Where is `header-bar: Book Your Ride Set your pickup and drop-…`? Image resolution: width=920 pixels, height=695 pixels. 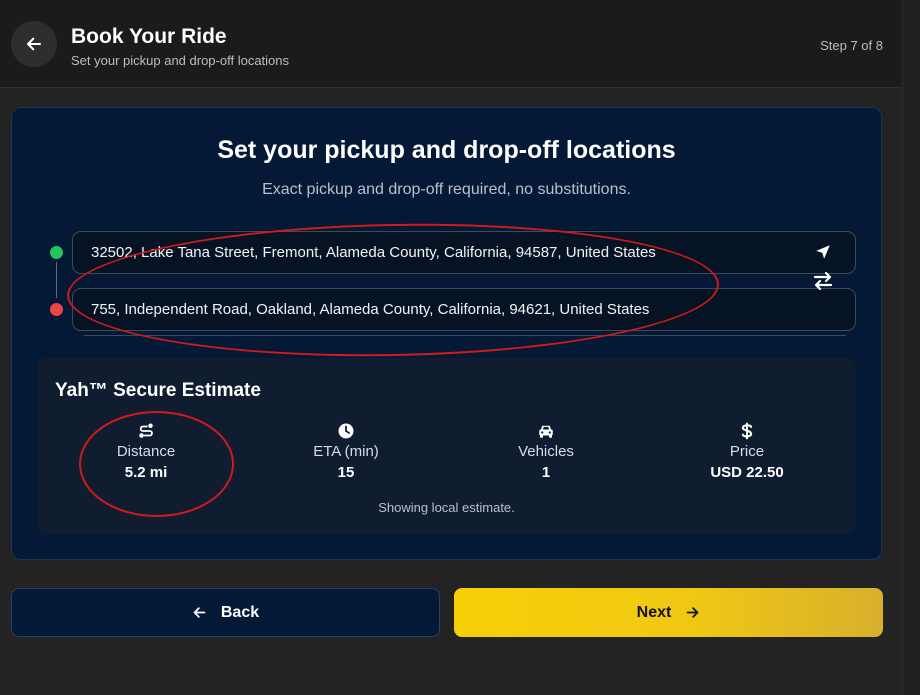 header-bar: Book Your Ride Set your pickup and drop-… is located at coordinates (451, 44).